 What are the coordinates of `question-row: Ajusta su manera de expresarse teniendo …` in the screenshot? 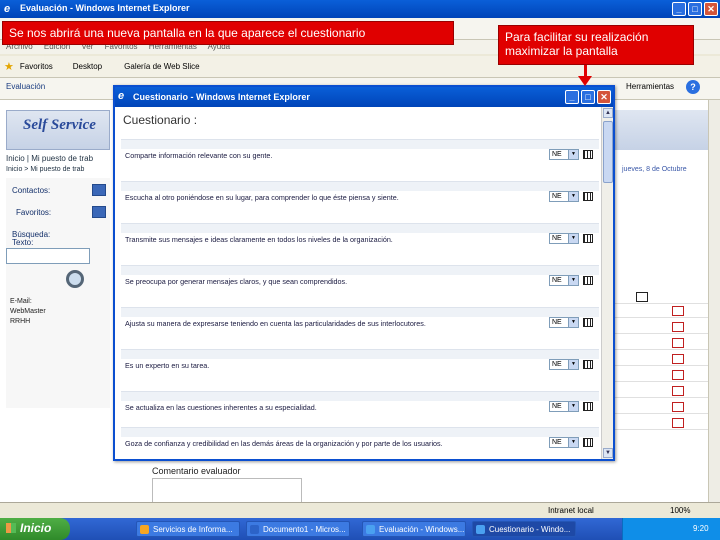 It's located at (360, 328).